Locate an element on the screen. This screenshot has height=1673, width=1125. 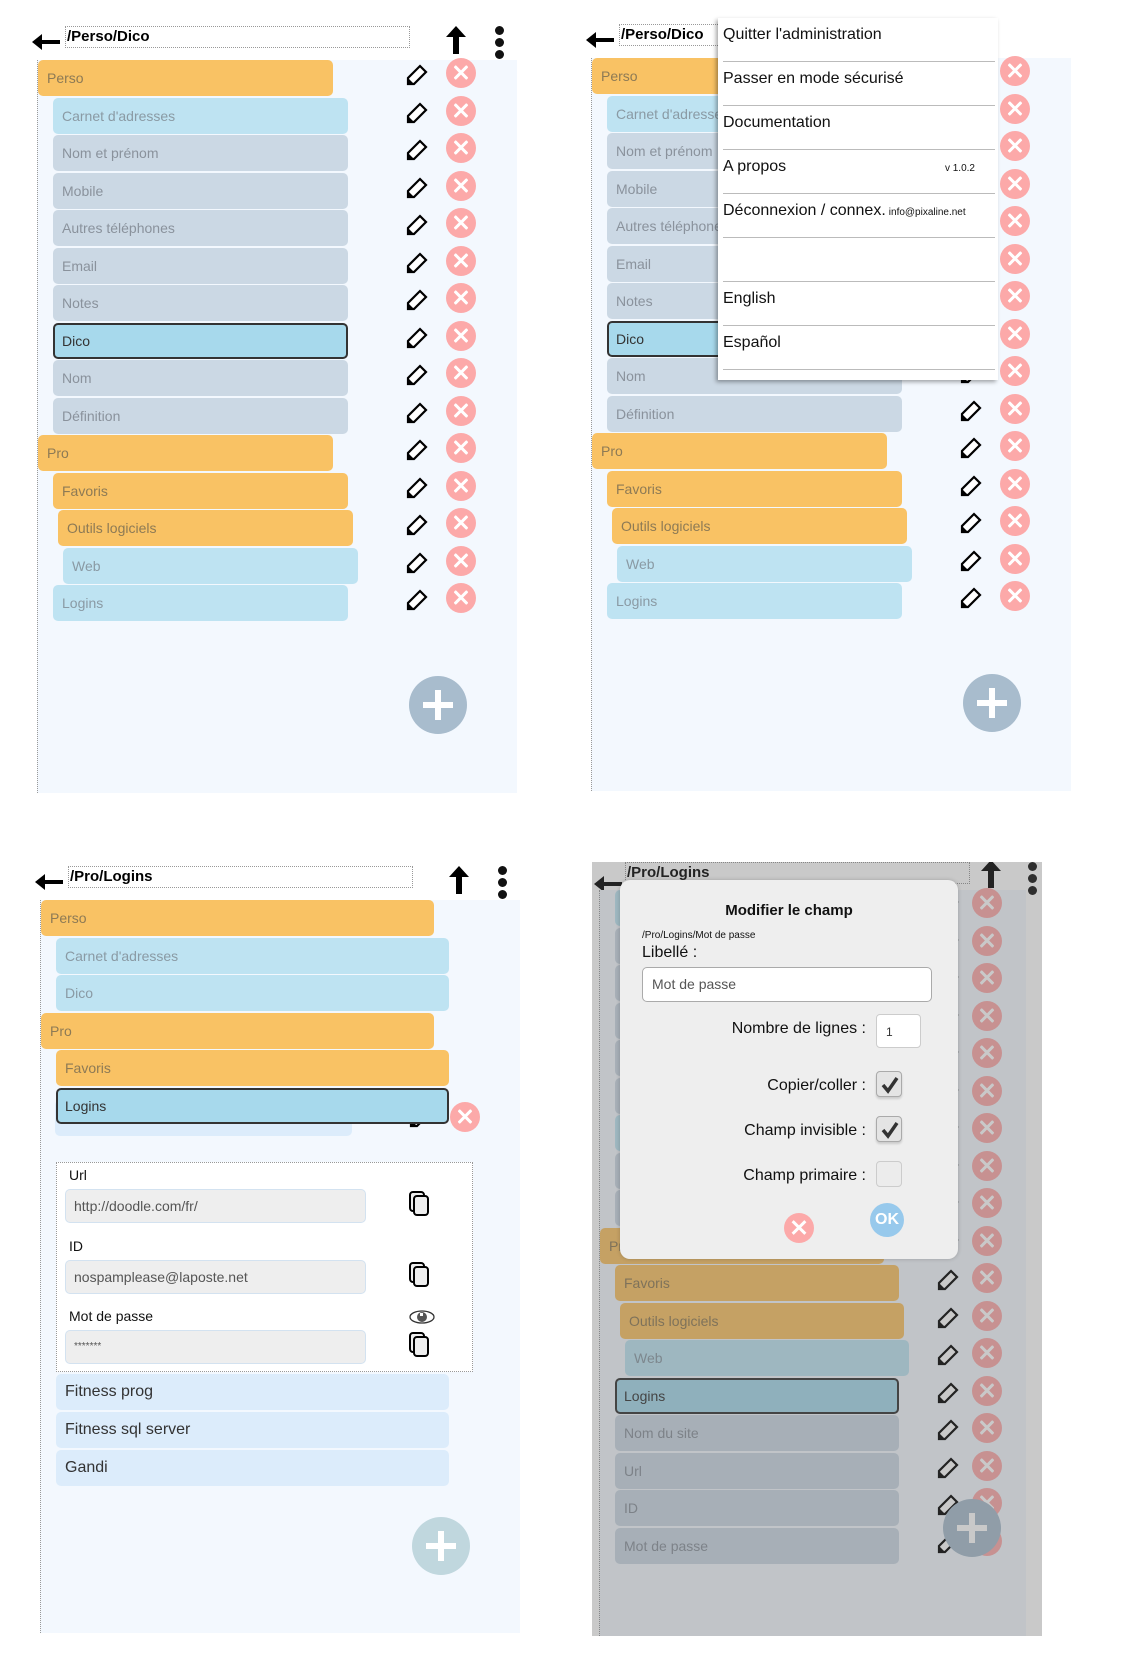
lines-input: 1 is located at coordinates (898, 1031).